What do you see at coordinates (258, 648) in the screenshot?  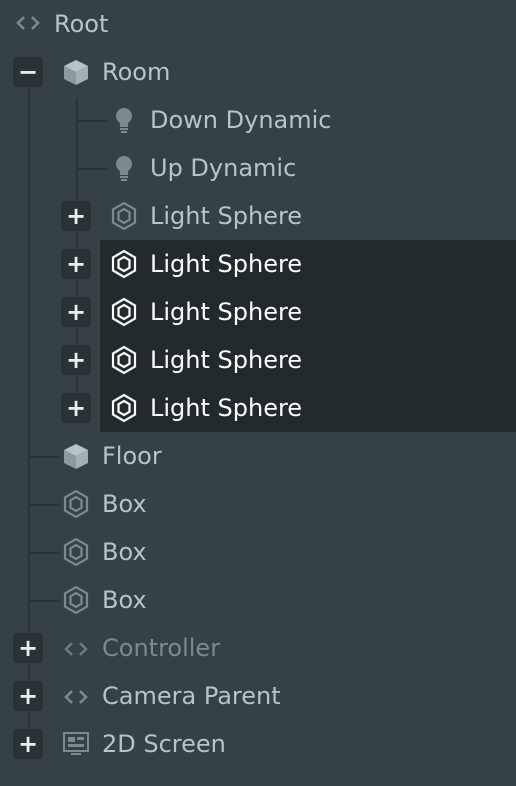 I see `tree-row-controller: + Controller` at bounding box center [258, 648].